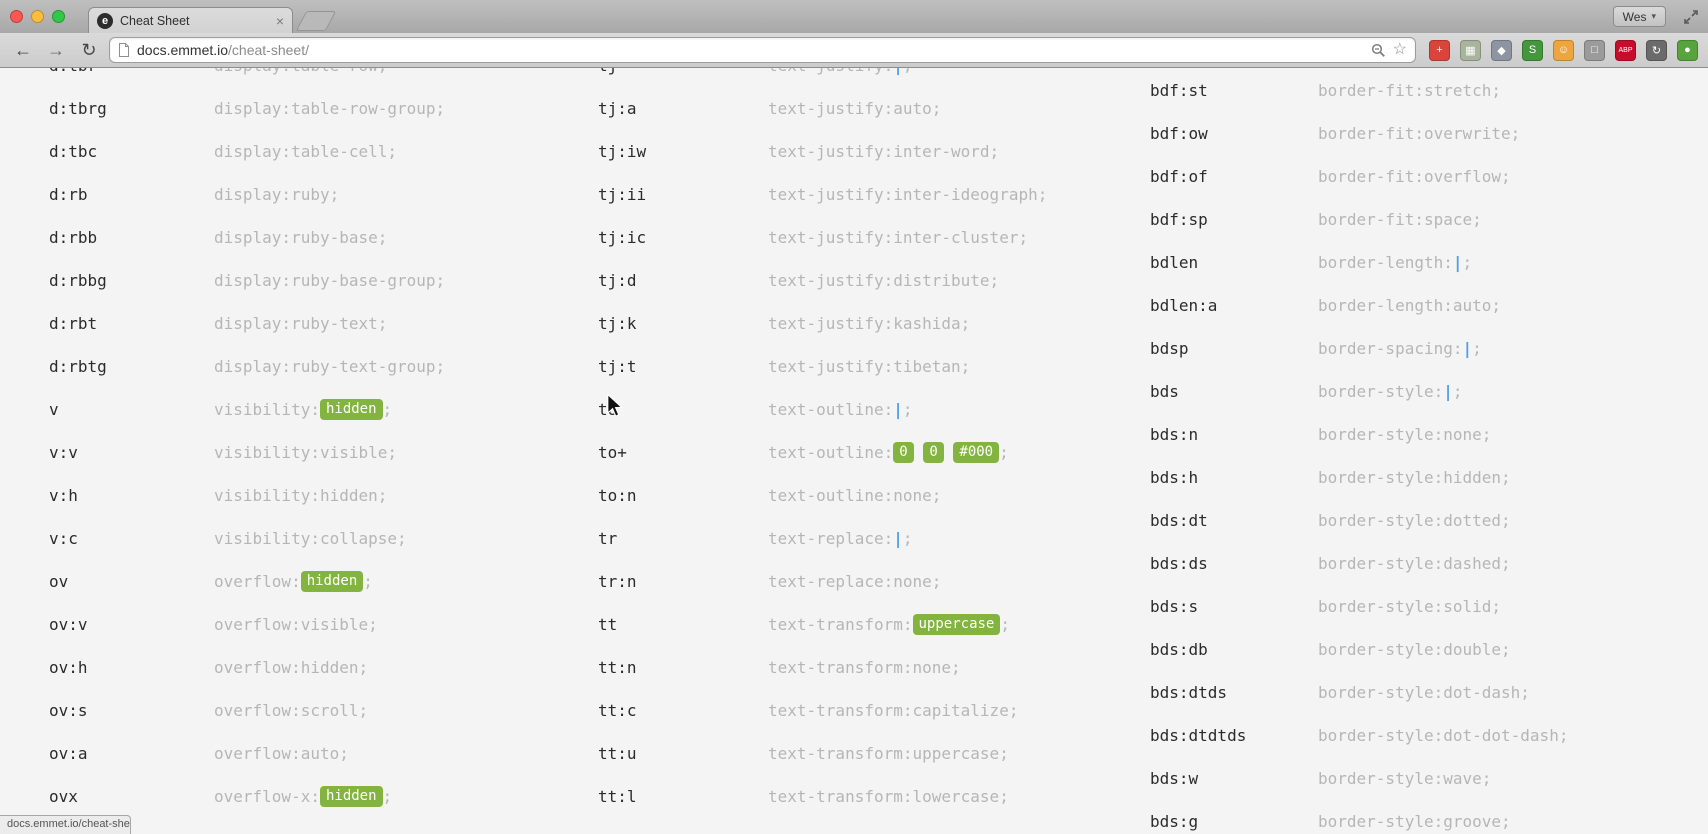 This screenshot has width=1708, height=834. Describe the element at coordinates (59, 581) in the screenshot. I see `abbreviation: ov` at that location.